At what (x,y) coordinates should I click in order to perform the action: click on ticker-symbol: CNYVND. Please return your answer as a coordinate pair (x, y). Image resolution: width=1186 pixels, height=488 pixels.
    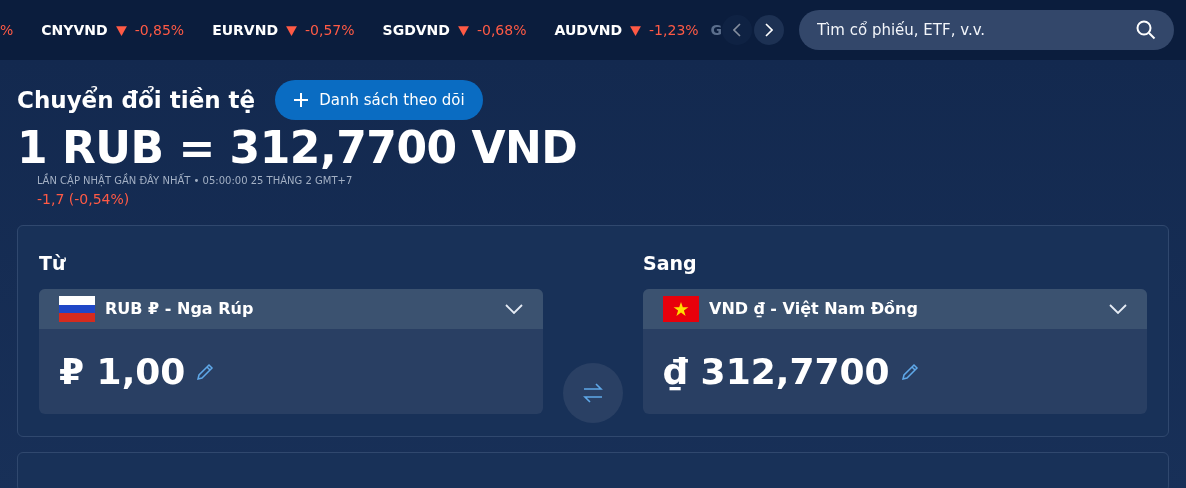
    Looking at the image, I should click on (74, 30).